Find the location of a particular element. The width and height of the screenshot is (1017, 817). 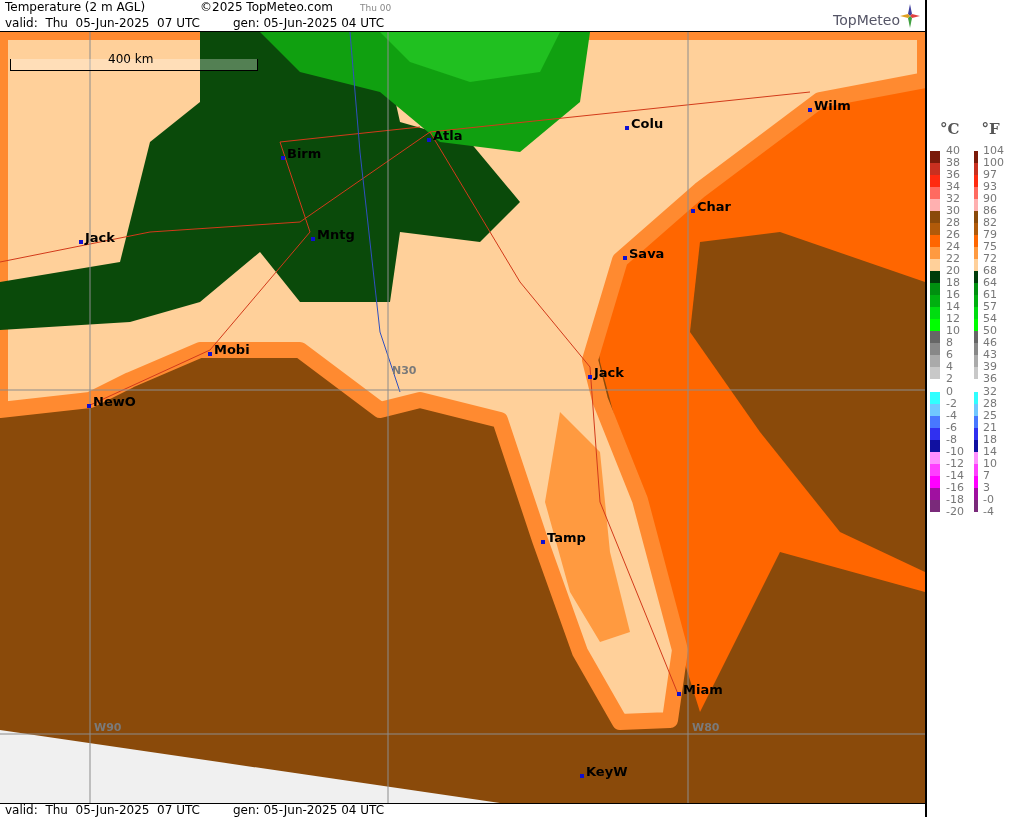

celsius-tick-label: 26 is located at coordinates (953, 234).